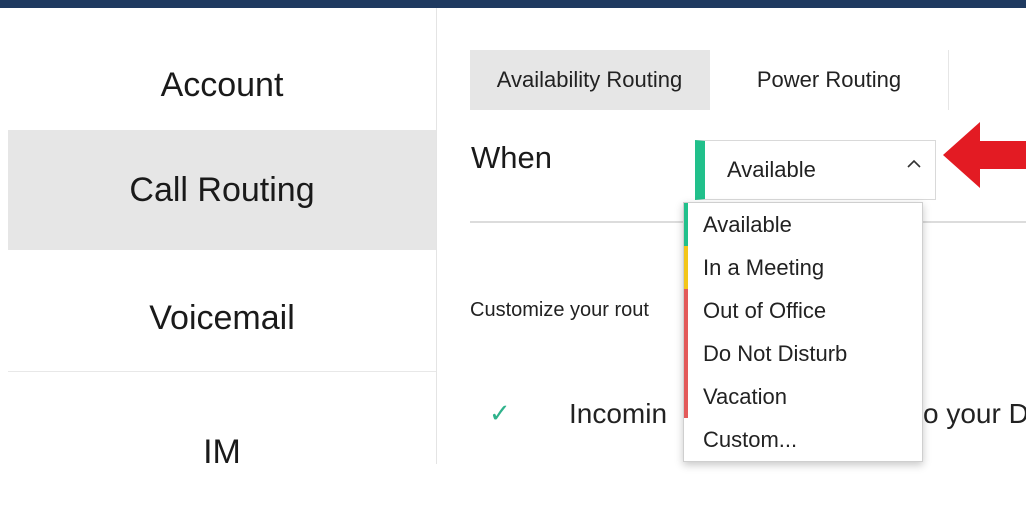 The image size is (1026, 512). What do you see at coordinates (590, 80) in the screenshot?
I see `tab-availability-routing: Availability Routing` at bounding box center [590, 80].